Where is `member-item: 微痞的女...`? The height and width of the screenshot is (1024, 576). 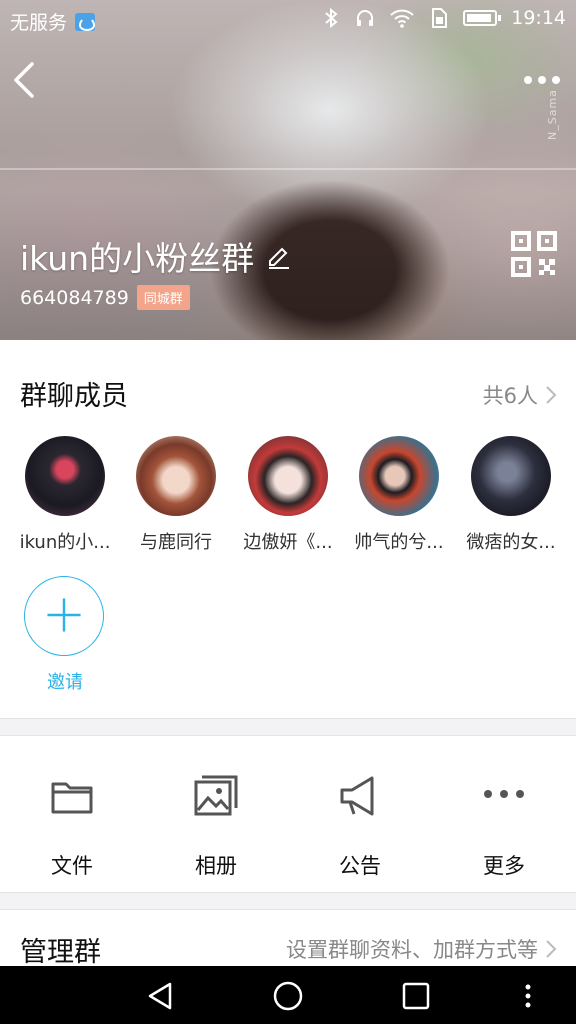
member-item: 微痞的女... is located at coordinates (511, 495).